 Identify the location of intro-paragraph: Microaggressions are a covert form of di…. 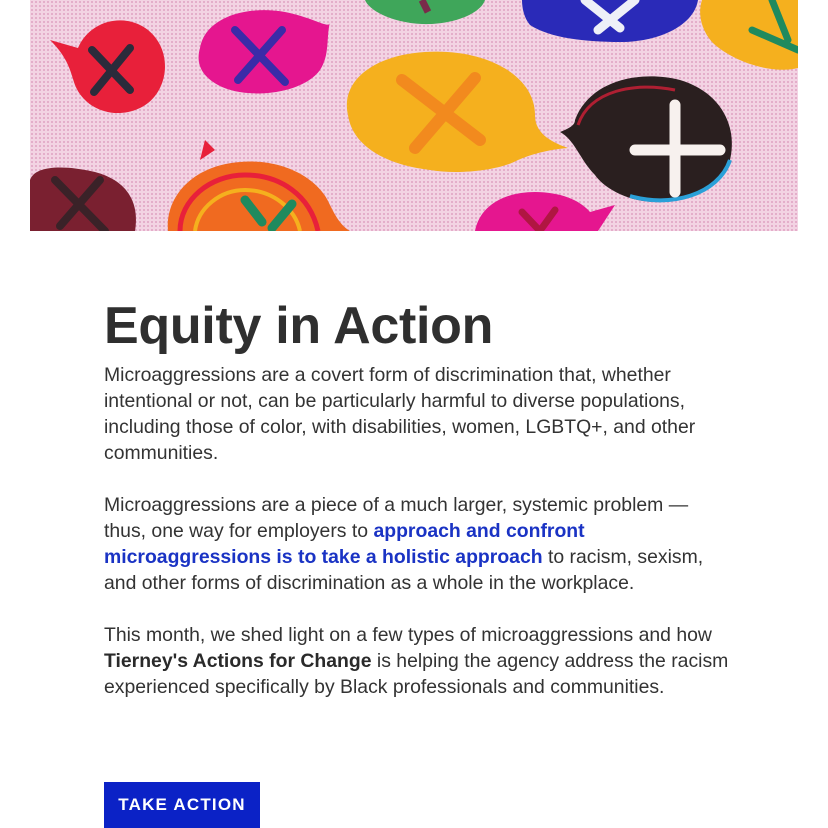
(400, 414).